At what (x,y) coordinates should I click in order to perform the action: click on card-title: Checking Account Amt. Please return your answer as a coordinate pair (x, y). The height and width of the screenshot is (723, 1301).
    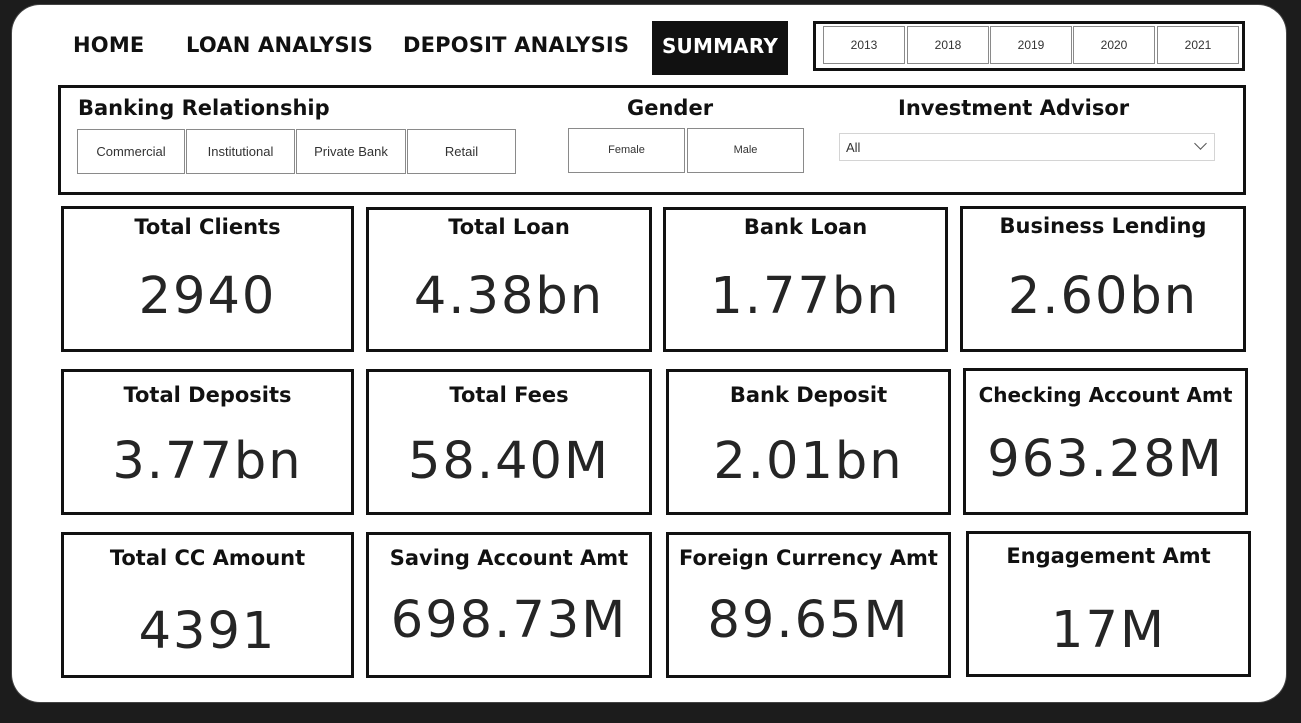
    Looking at the image, I should click on (1105, 395).